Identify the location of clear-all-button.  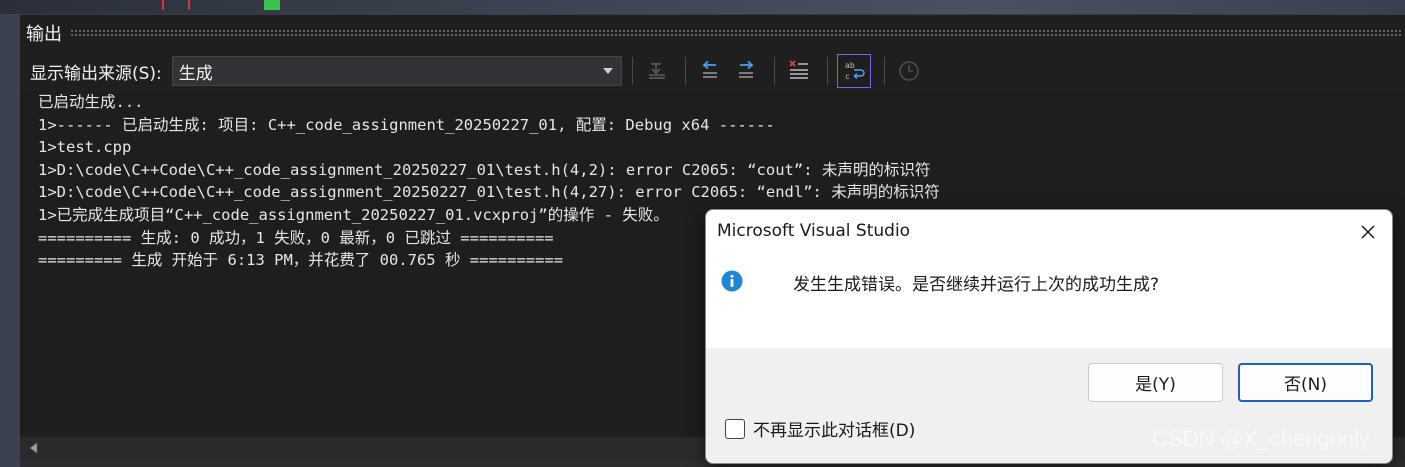
(799, 71).